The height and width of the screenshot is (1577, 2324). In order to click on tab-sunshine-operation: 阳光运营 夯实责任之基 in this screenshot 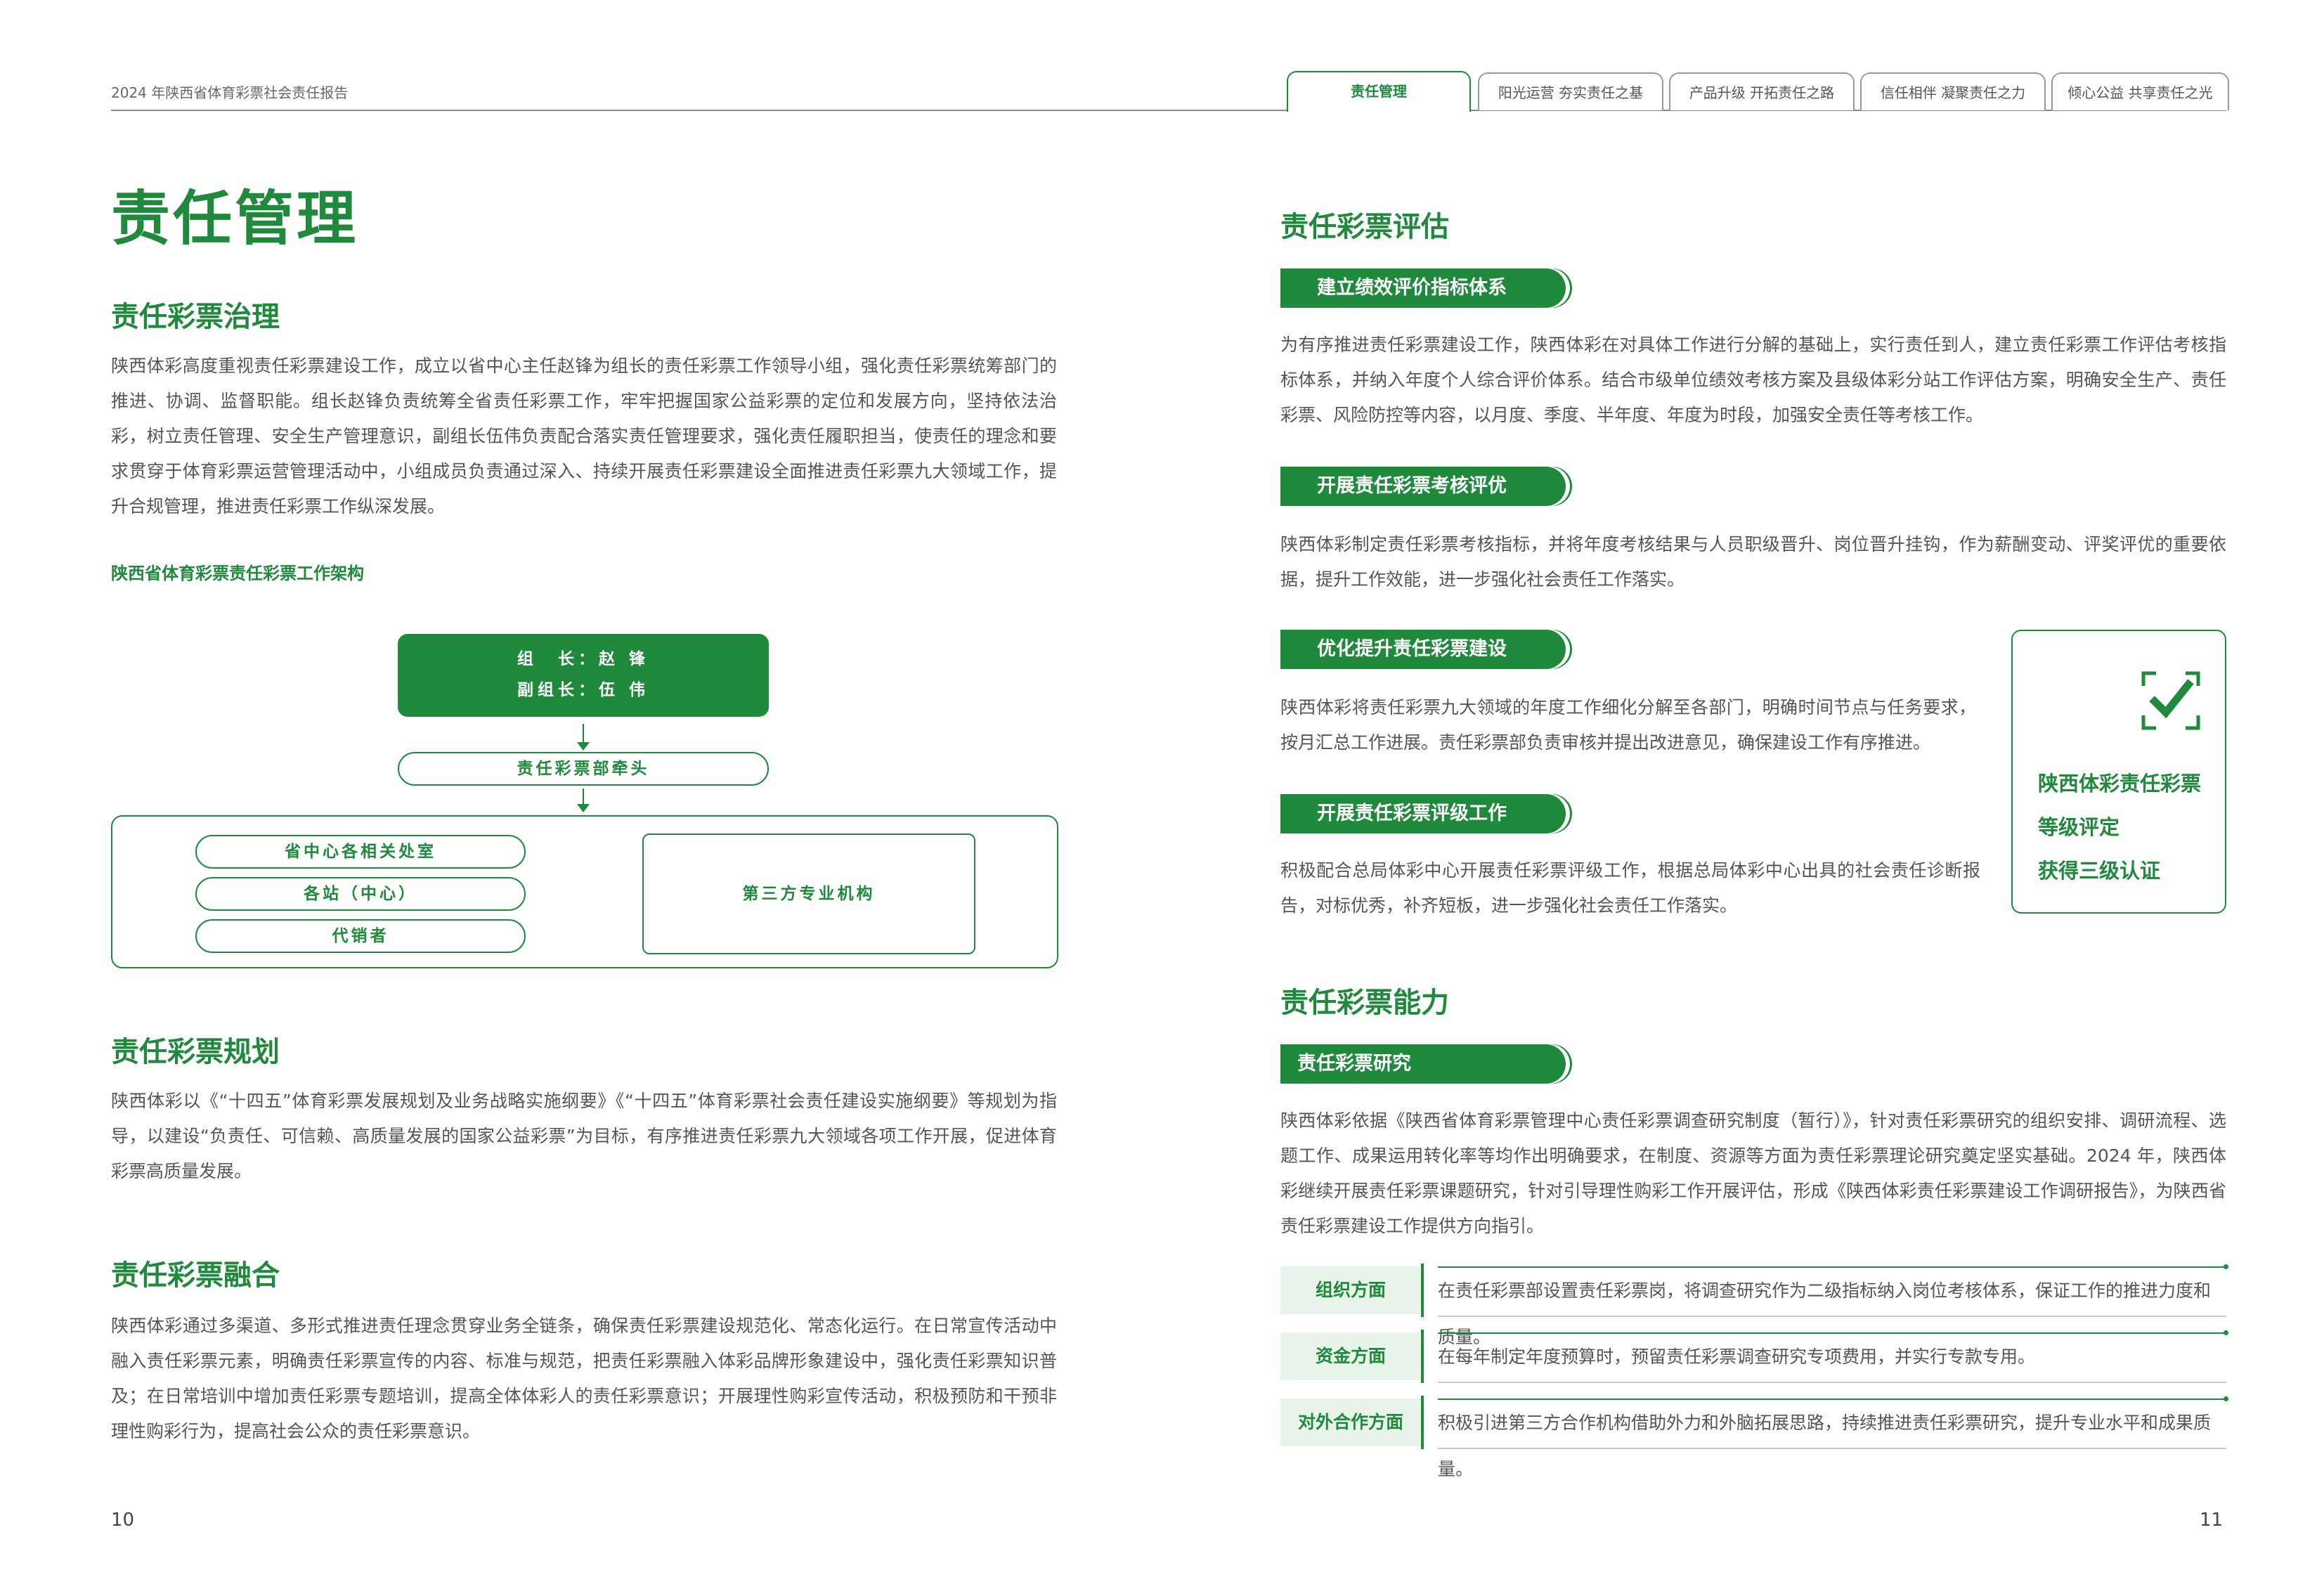, I will do `click(1570, 91)`.